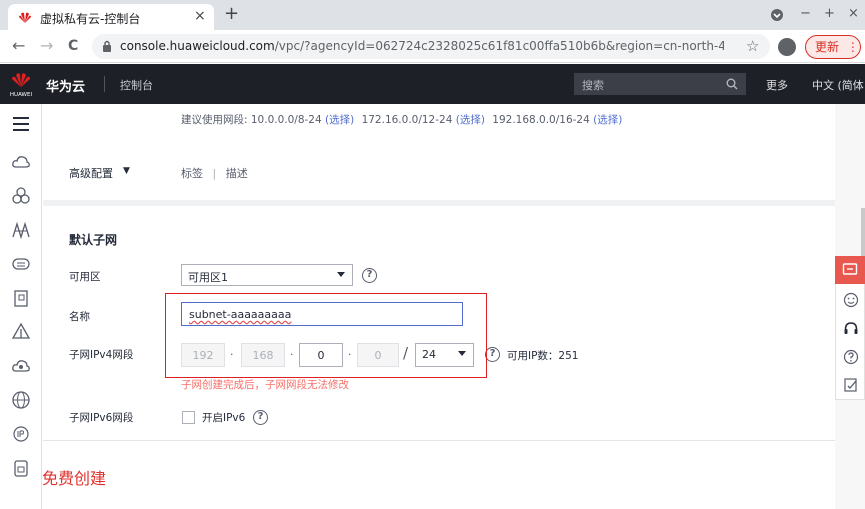 The width and height of the screenshot is (865, 509). What do you see at coordinates (101, 418) in the screenshot?
I see `ipv6-label: 子网IPv6网段` at bounding box center [101, 418].